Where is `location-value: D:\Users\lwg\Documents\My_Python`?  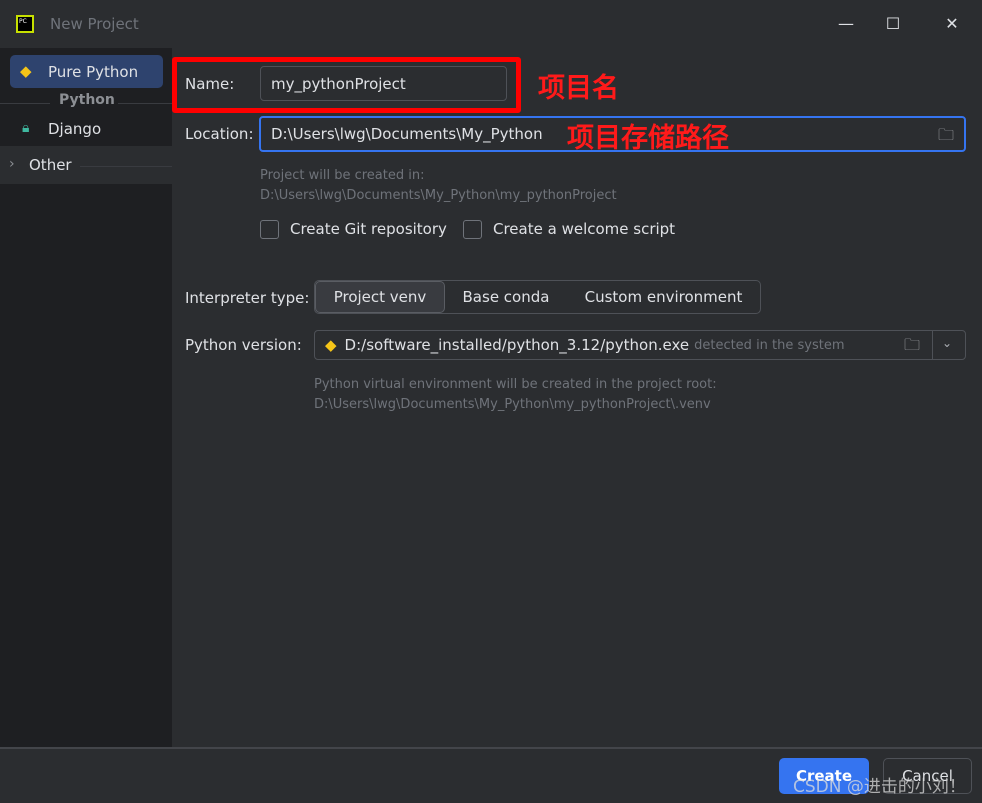
location-value: D:\Users\lwg\Documents\My_Python is located at coordinates (407, 134).